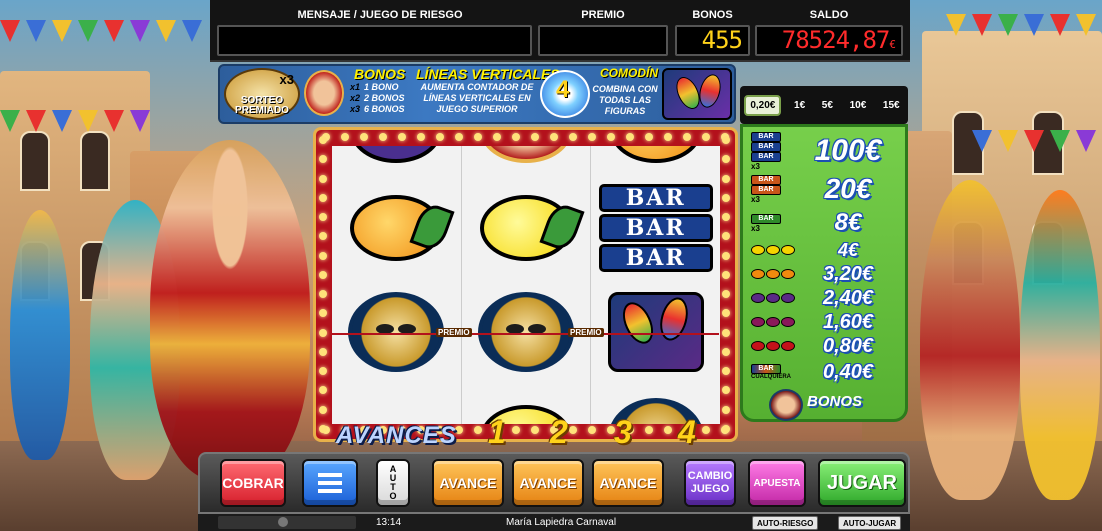  Describe the element at coordinates (848, 249) in the screenshot. I see `pay-value-lemon: 4€` at that location.